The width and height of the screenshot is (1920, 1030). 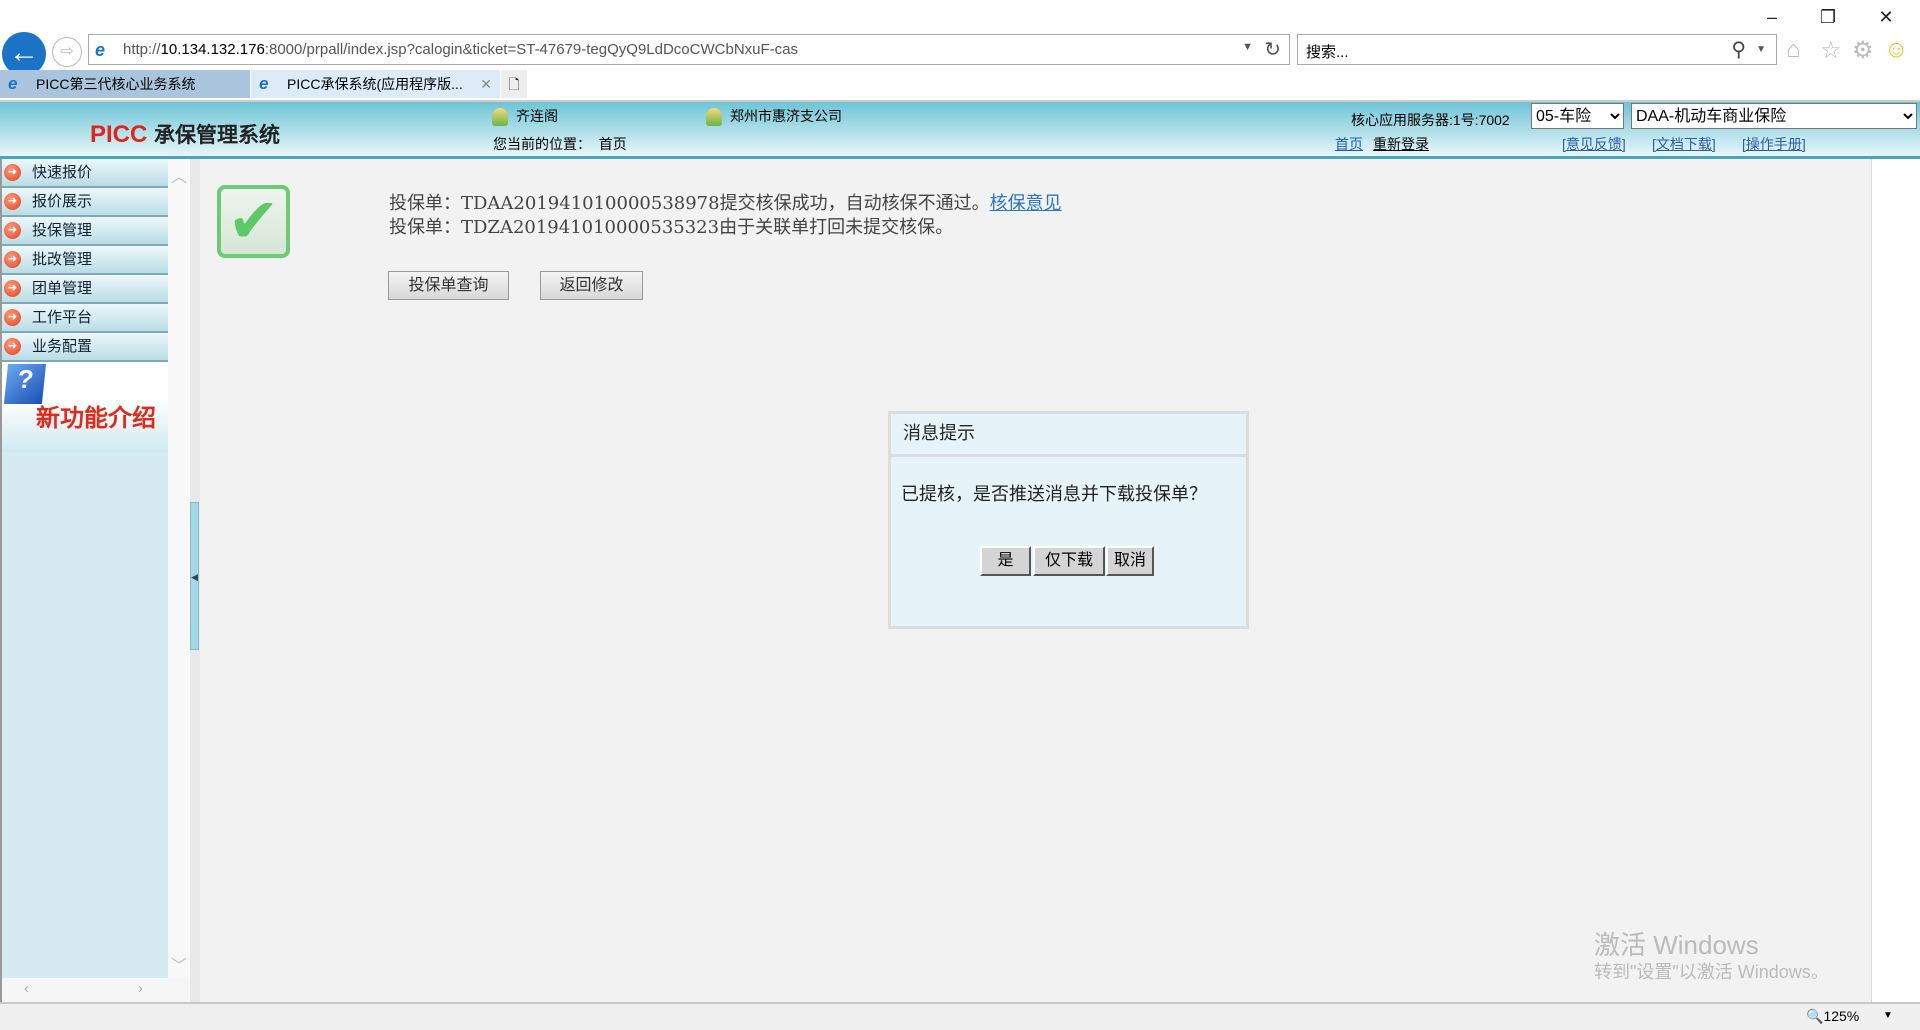 What do you see at coordinates (537, 116) in the screenshot?
I see `user-name: 齐连阁` at bounding box center [537, 116].